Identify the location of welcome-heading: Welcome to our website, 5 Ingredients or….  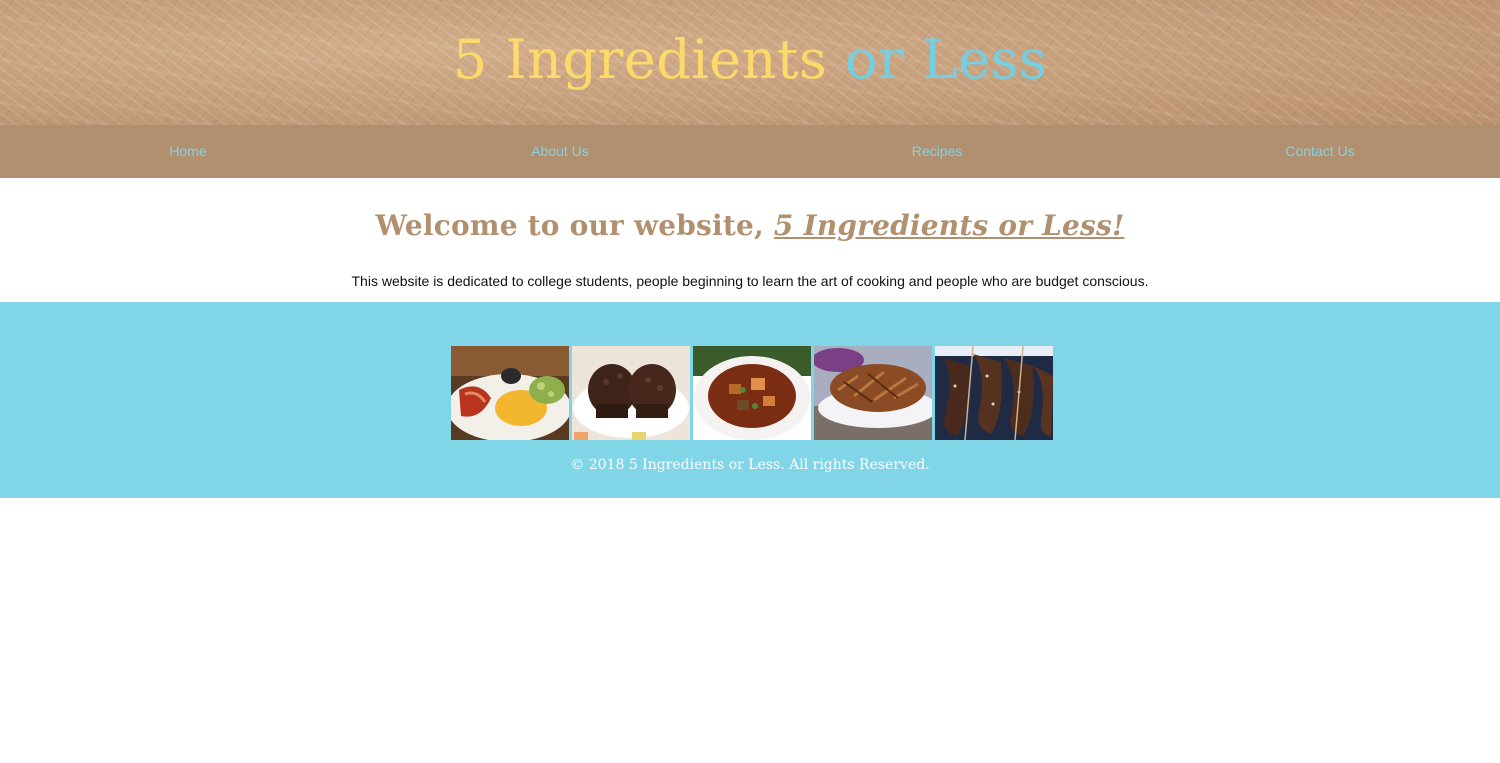
(750, 212).